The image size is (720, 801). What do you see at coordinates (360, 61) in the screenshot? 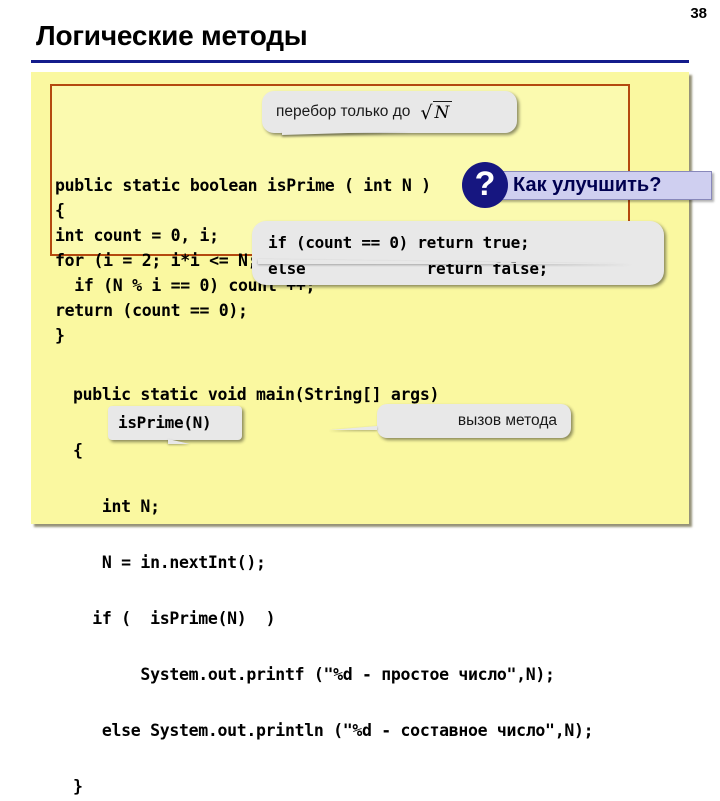
I see `title-divider` at bounding box center [360, 61].